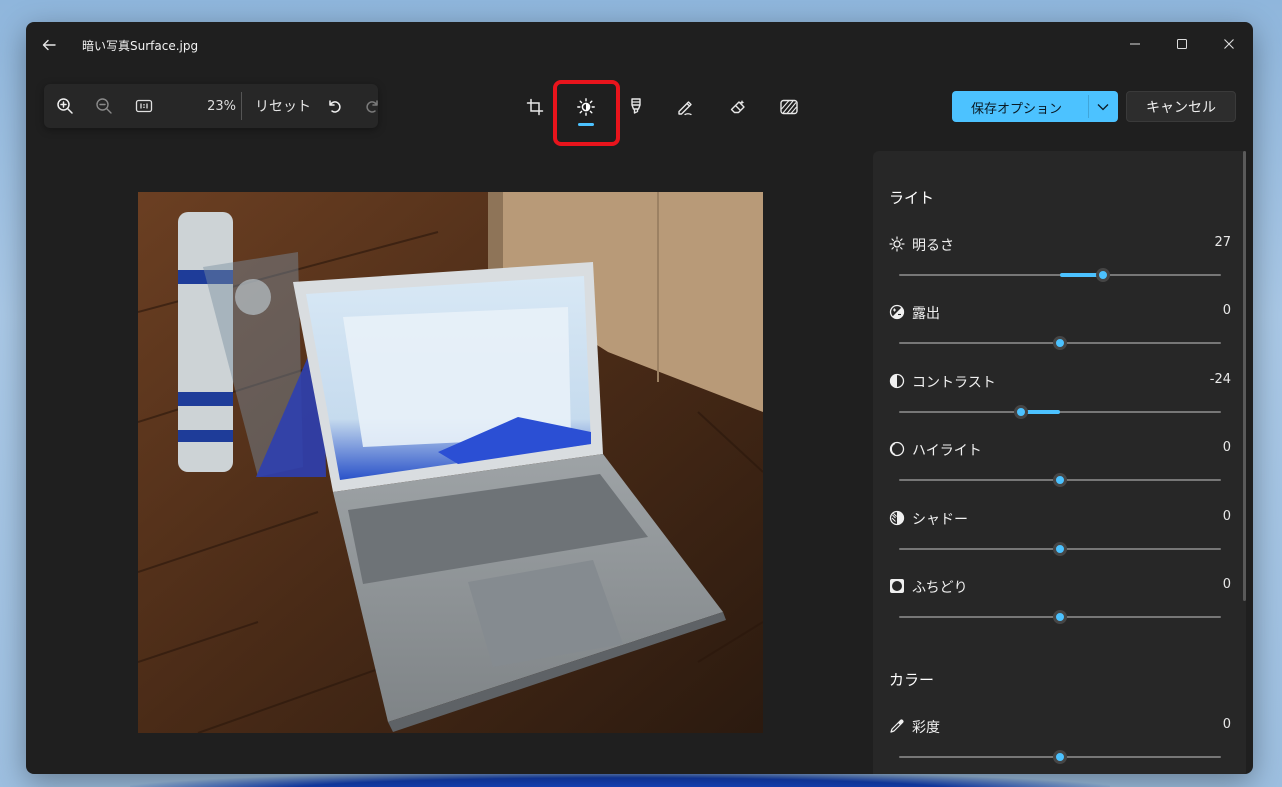  I want to click on actual-size-button, so click(144, 106).